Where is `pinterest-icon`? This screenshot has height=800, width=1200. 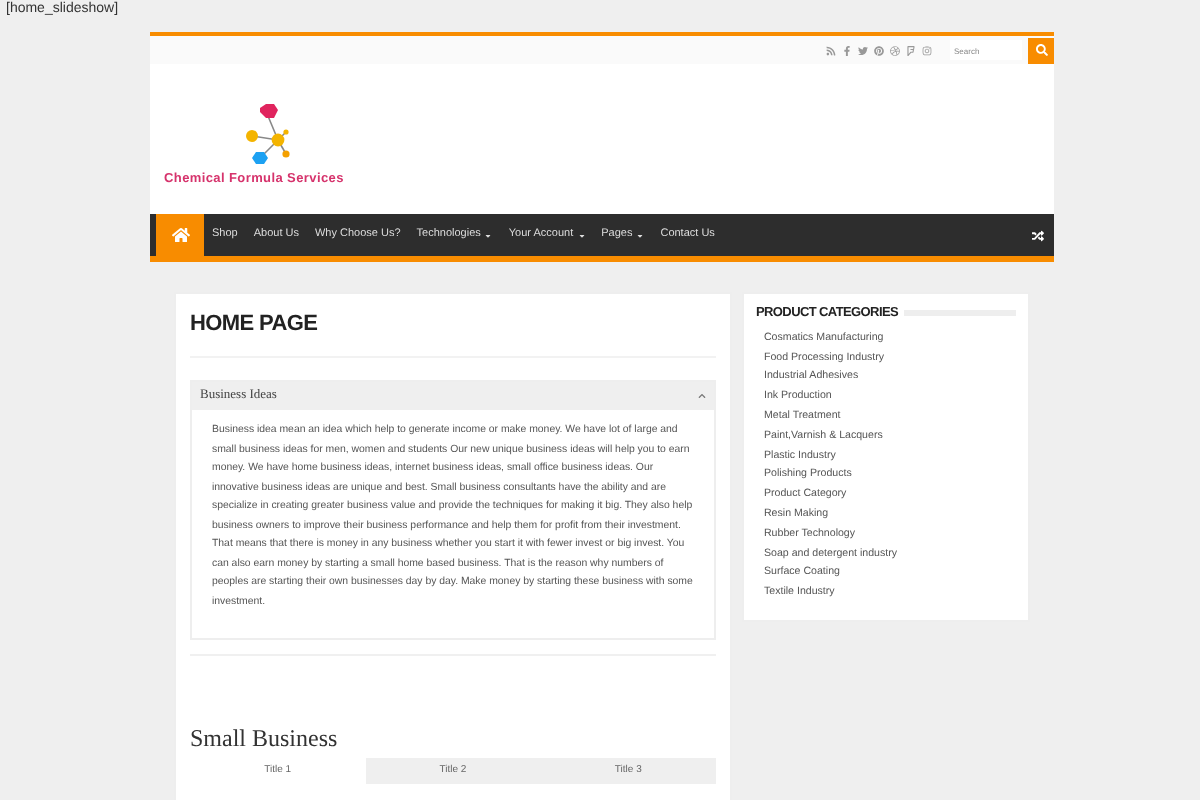 pinterest-icon is located at coordinates (879, 50).